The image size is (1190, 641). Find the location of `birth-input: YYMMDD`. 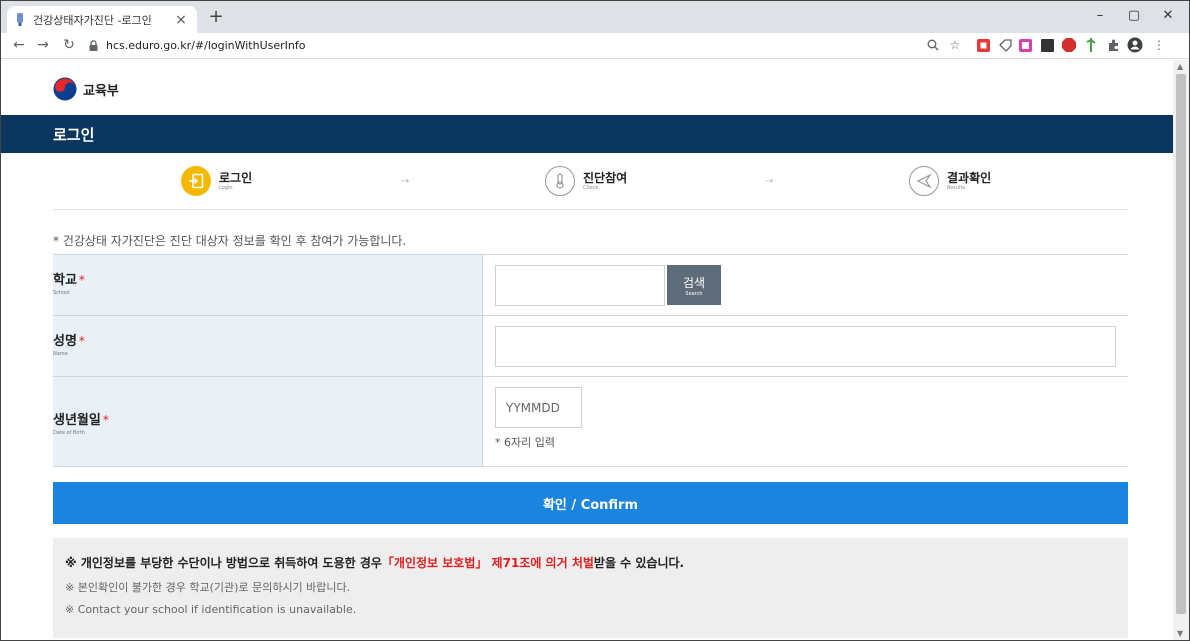

birth-input: YYMMDD is located at coordinates (538, 407).